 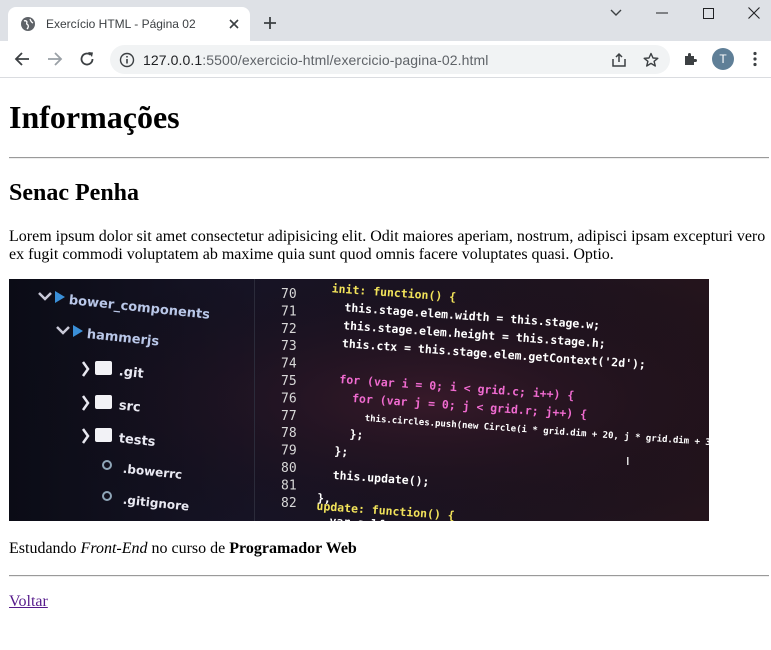 What do you see at coordinates (74, 193) in the screenshot?
I see `page-subheading: Senac Penha` at bounding box center [74, 193].